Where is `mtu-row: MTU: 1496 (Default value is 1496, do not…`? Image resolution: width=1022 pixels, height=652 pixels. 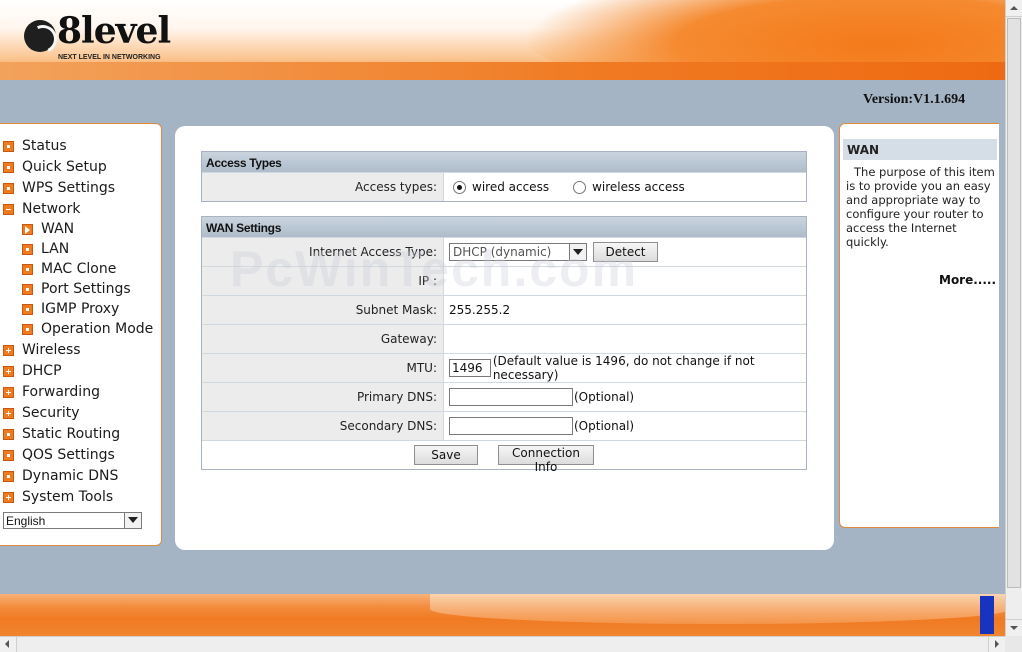 mtu-row: MTU: 1496 (Default value is 1496, do not… is located at coordinates (504, 367).